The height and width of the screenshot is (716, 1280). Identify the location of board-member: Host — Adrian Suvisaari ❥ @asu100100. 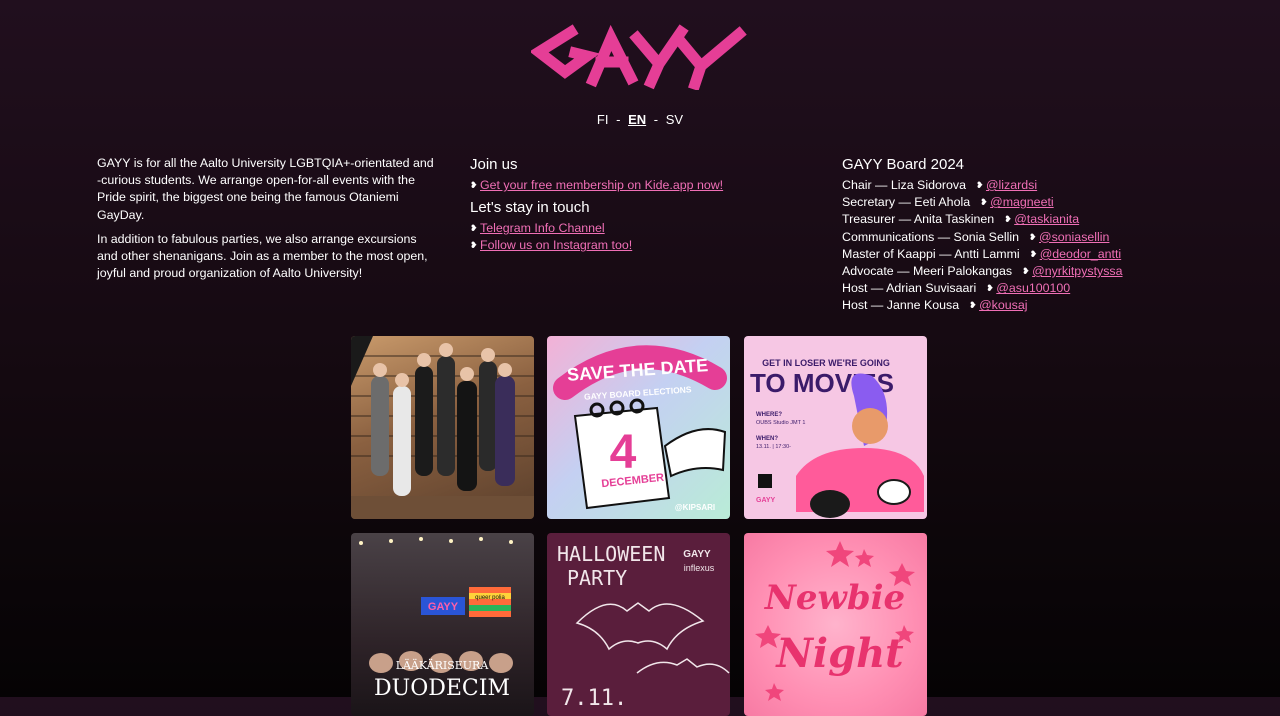
(1002, 288).